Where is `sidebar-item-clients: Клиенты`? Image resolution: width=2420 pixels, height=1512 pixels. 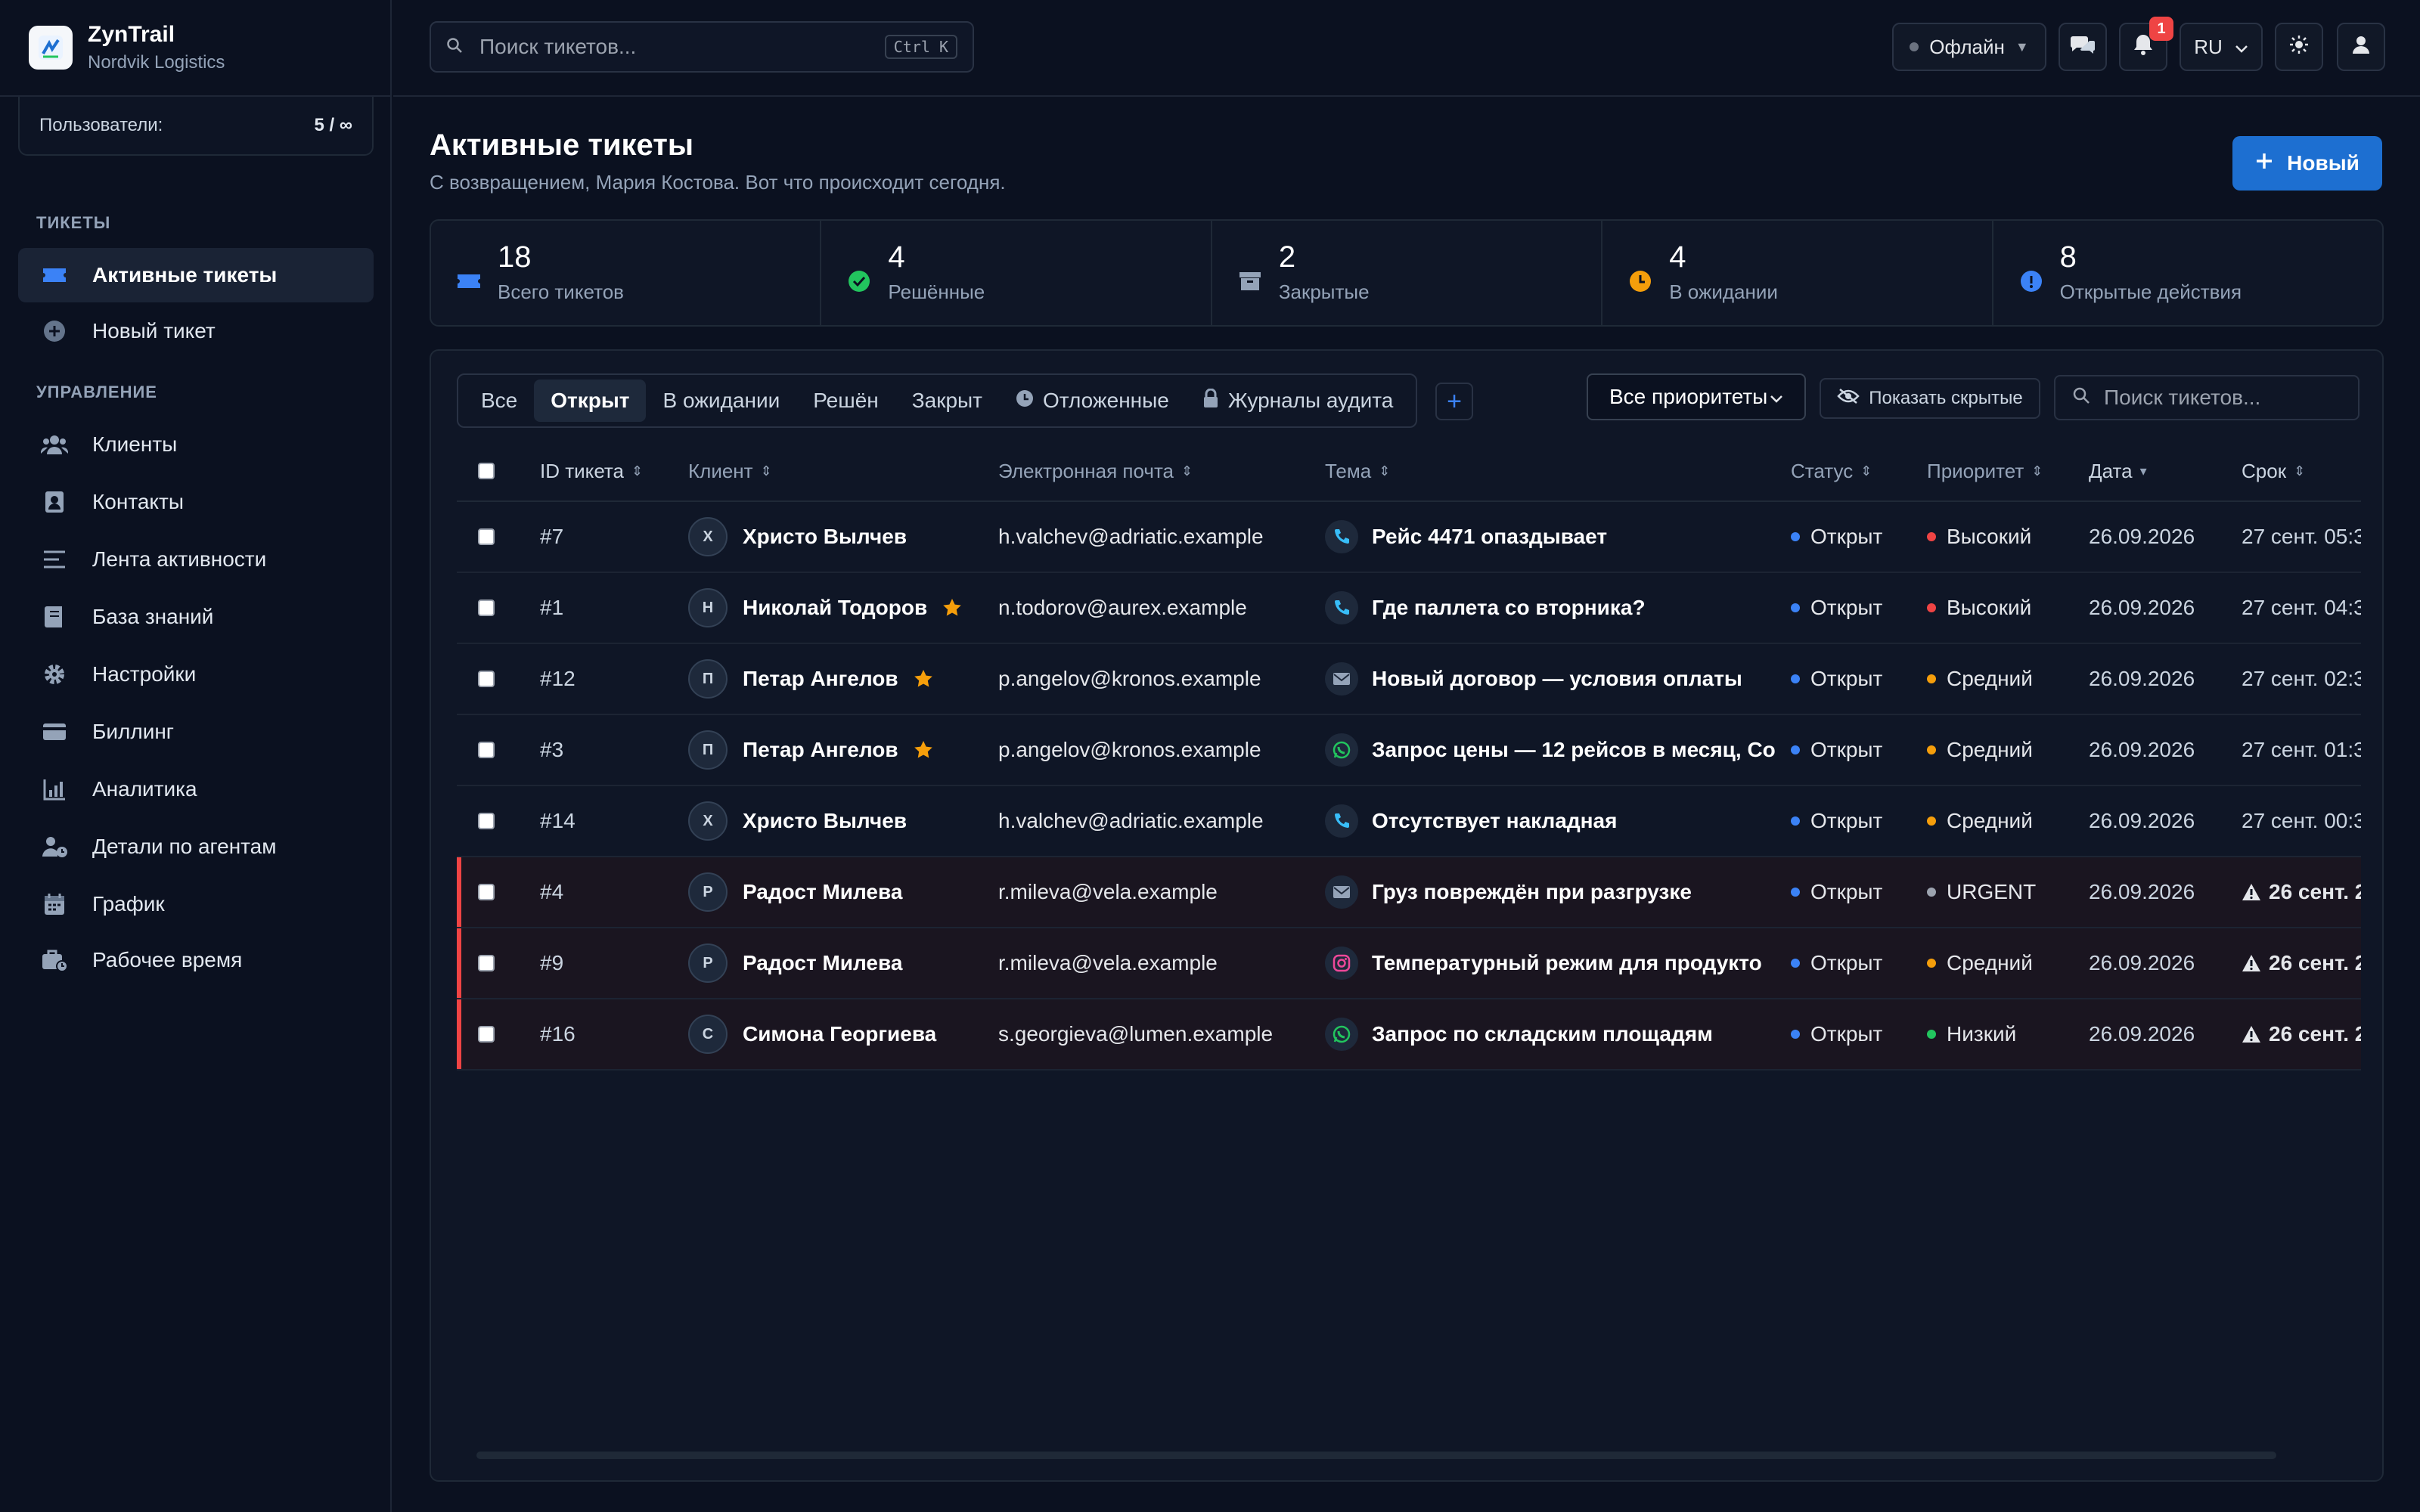
sidebar-item-clients: Клиенты is located at coordinates (196, 444).